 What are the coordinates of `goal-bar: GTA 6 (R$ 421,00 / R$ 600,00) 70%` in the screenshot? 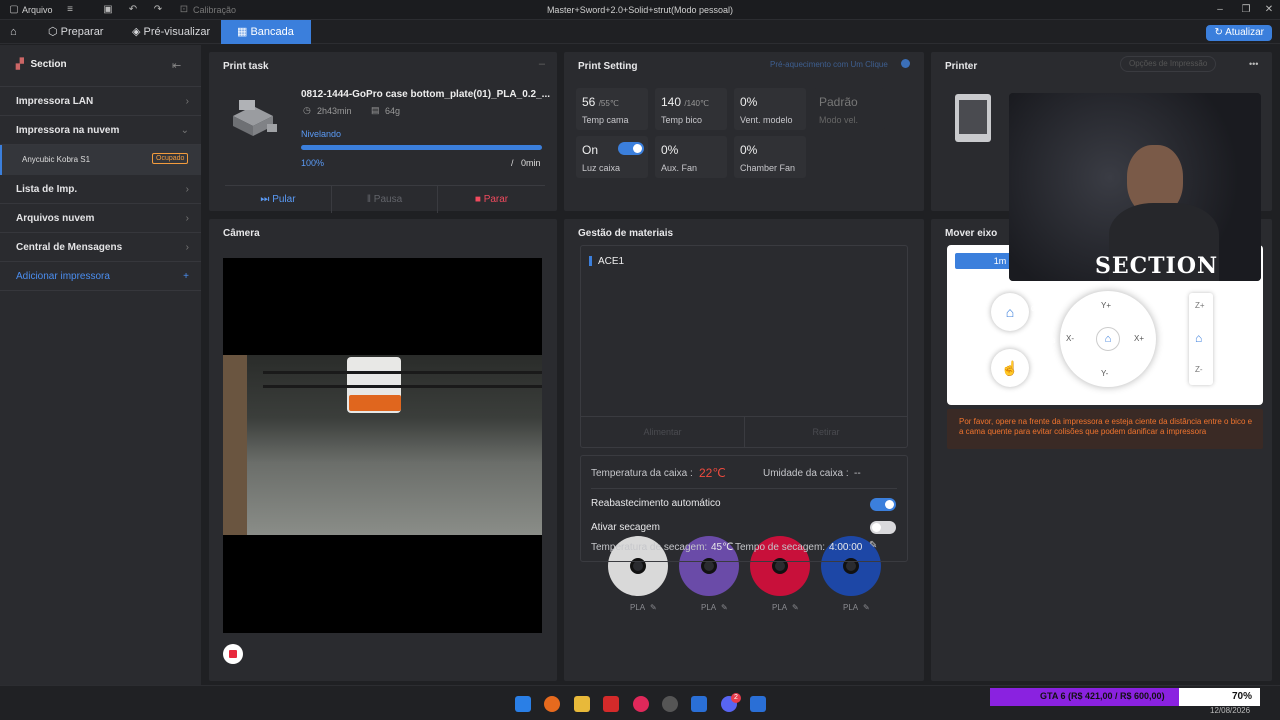 It's located at (1125, 697).